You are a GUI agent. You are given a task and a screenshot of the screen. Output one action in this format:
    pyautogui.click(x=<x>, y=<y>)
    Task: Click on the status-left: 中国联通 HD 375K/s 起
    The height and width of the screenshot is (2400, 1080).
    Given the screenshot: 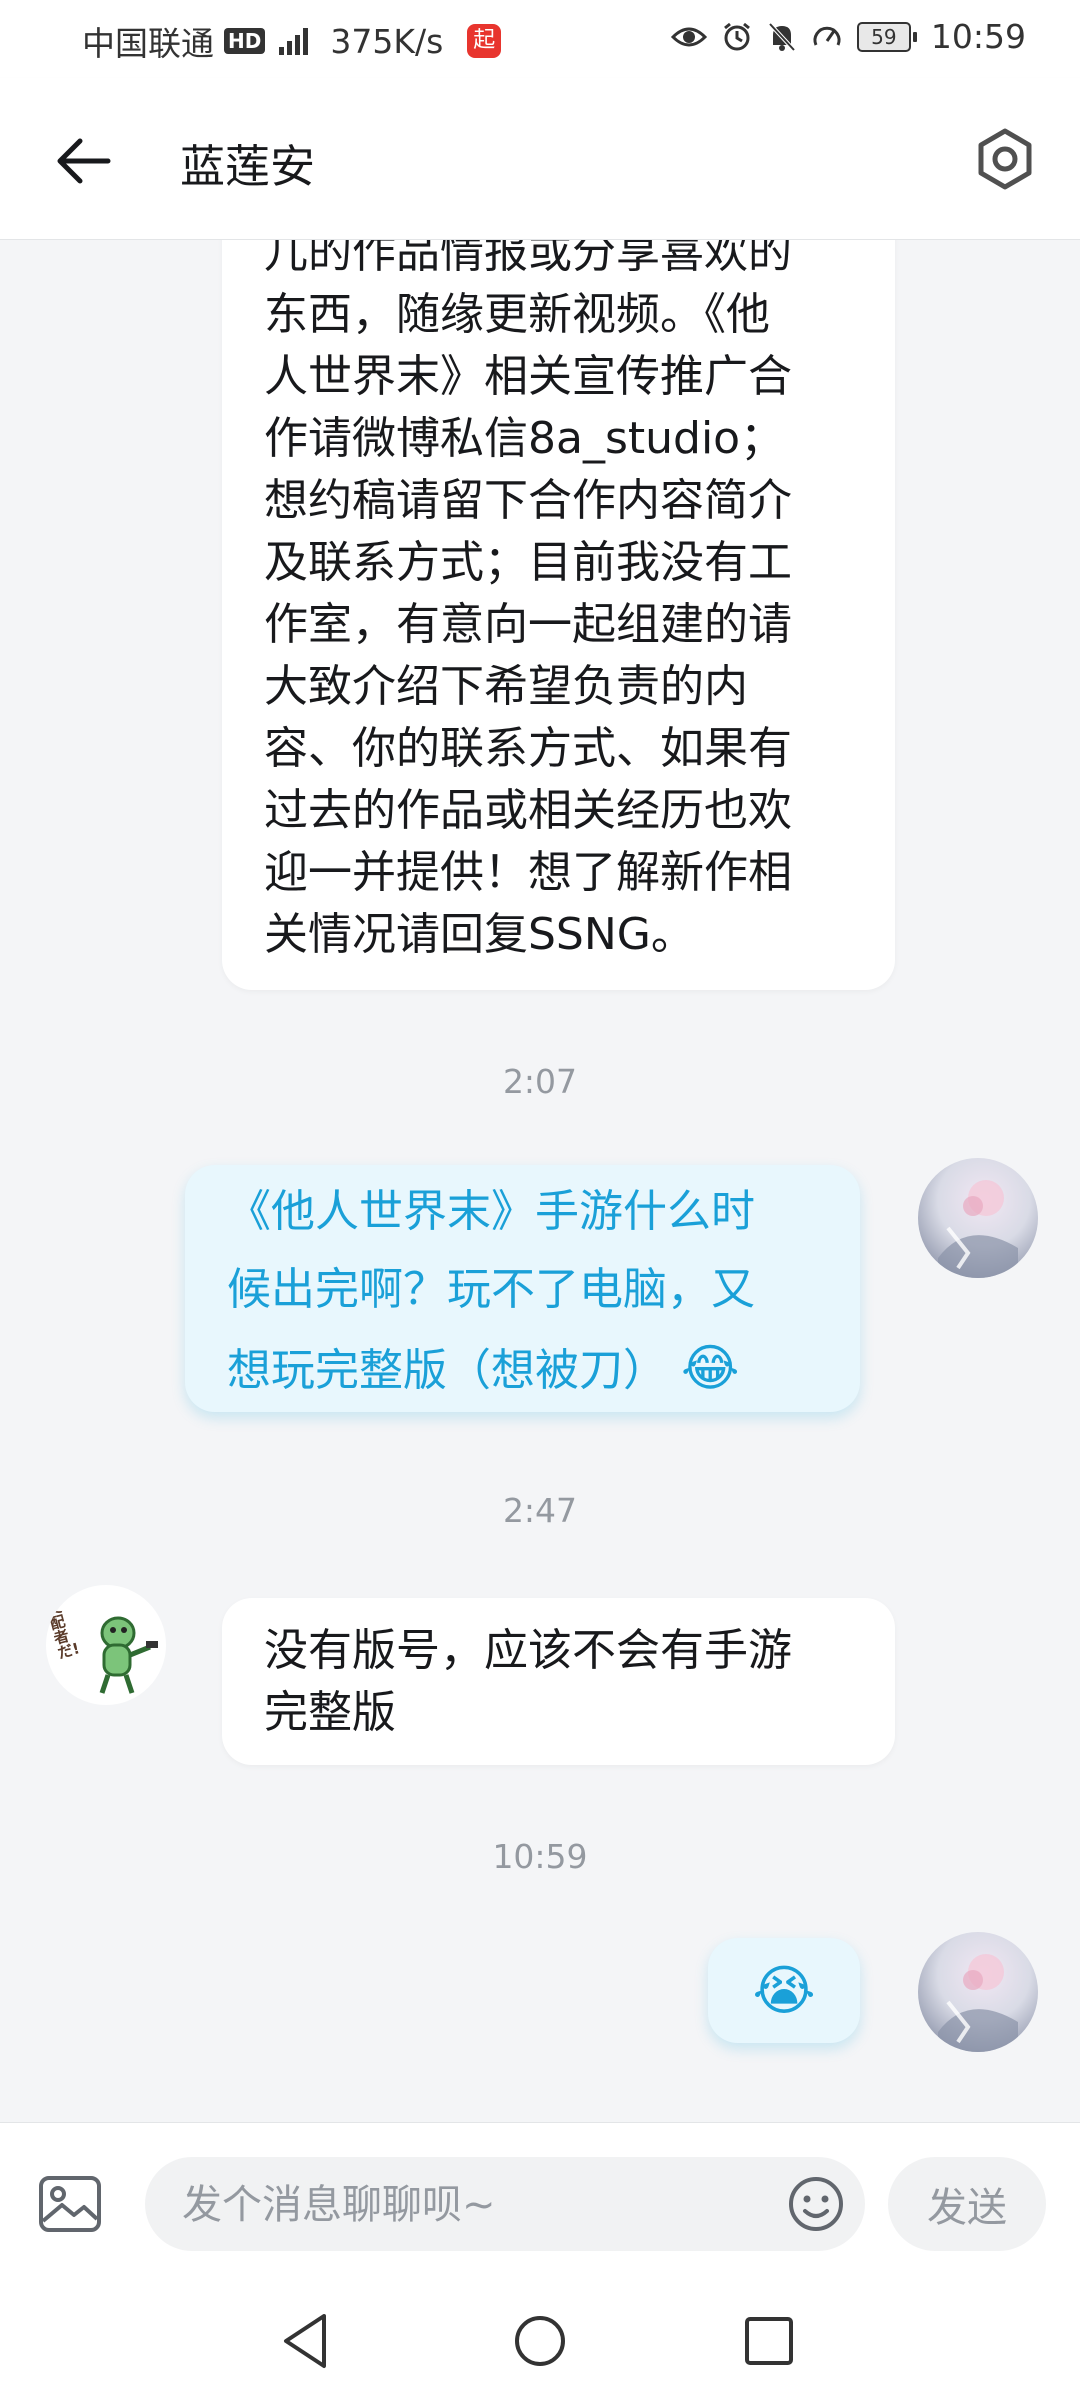 What is the action you would take?
    pyautogui.click(x=292, y=41)
    